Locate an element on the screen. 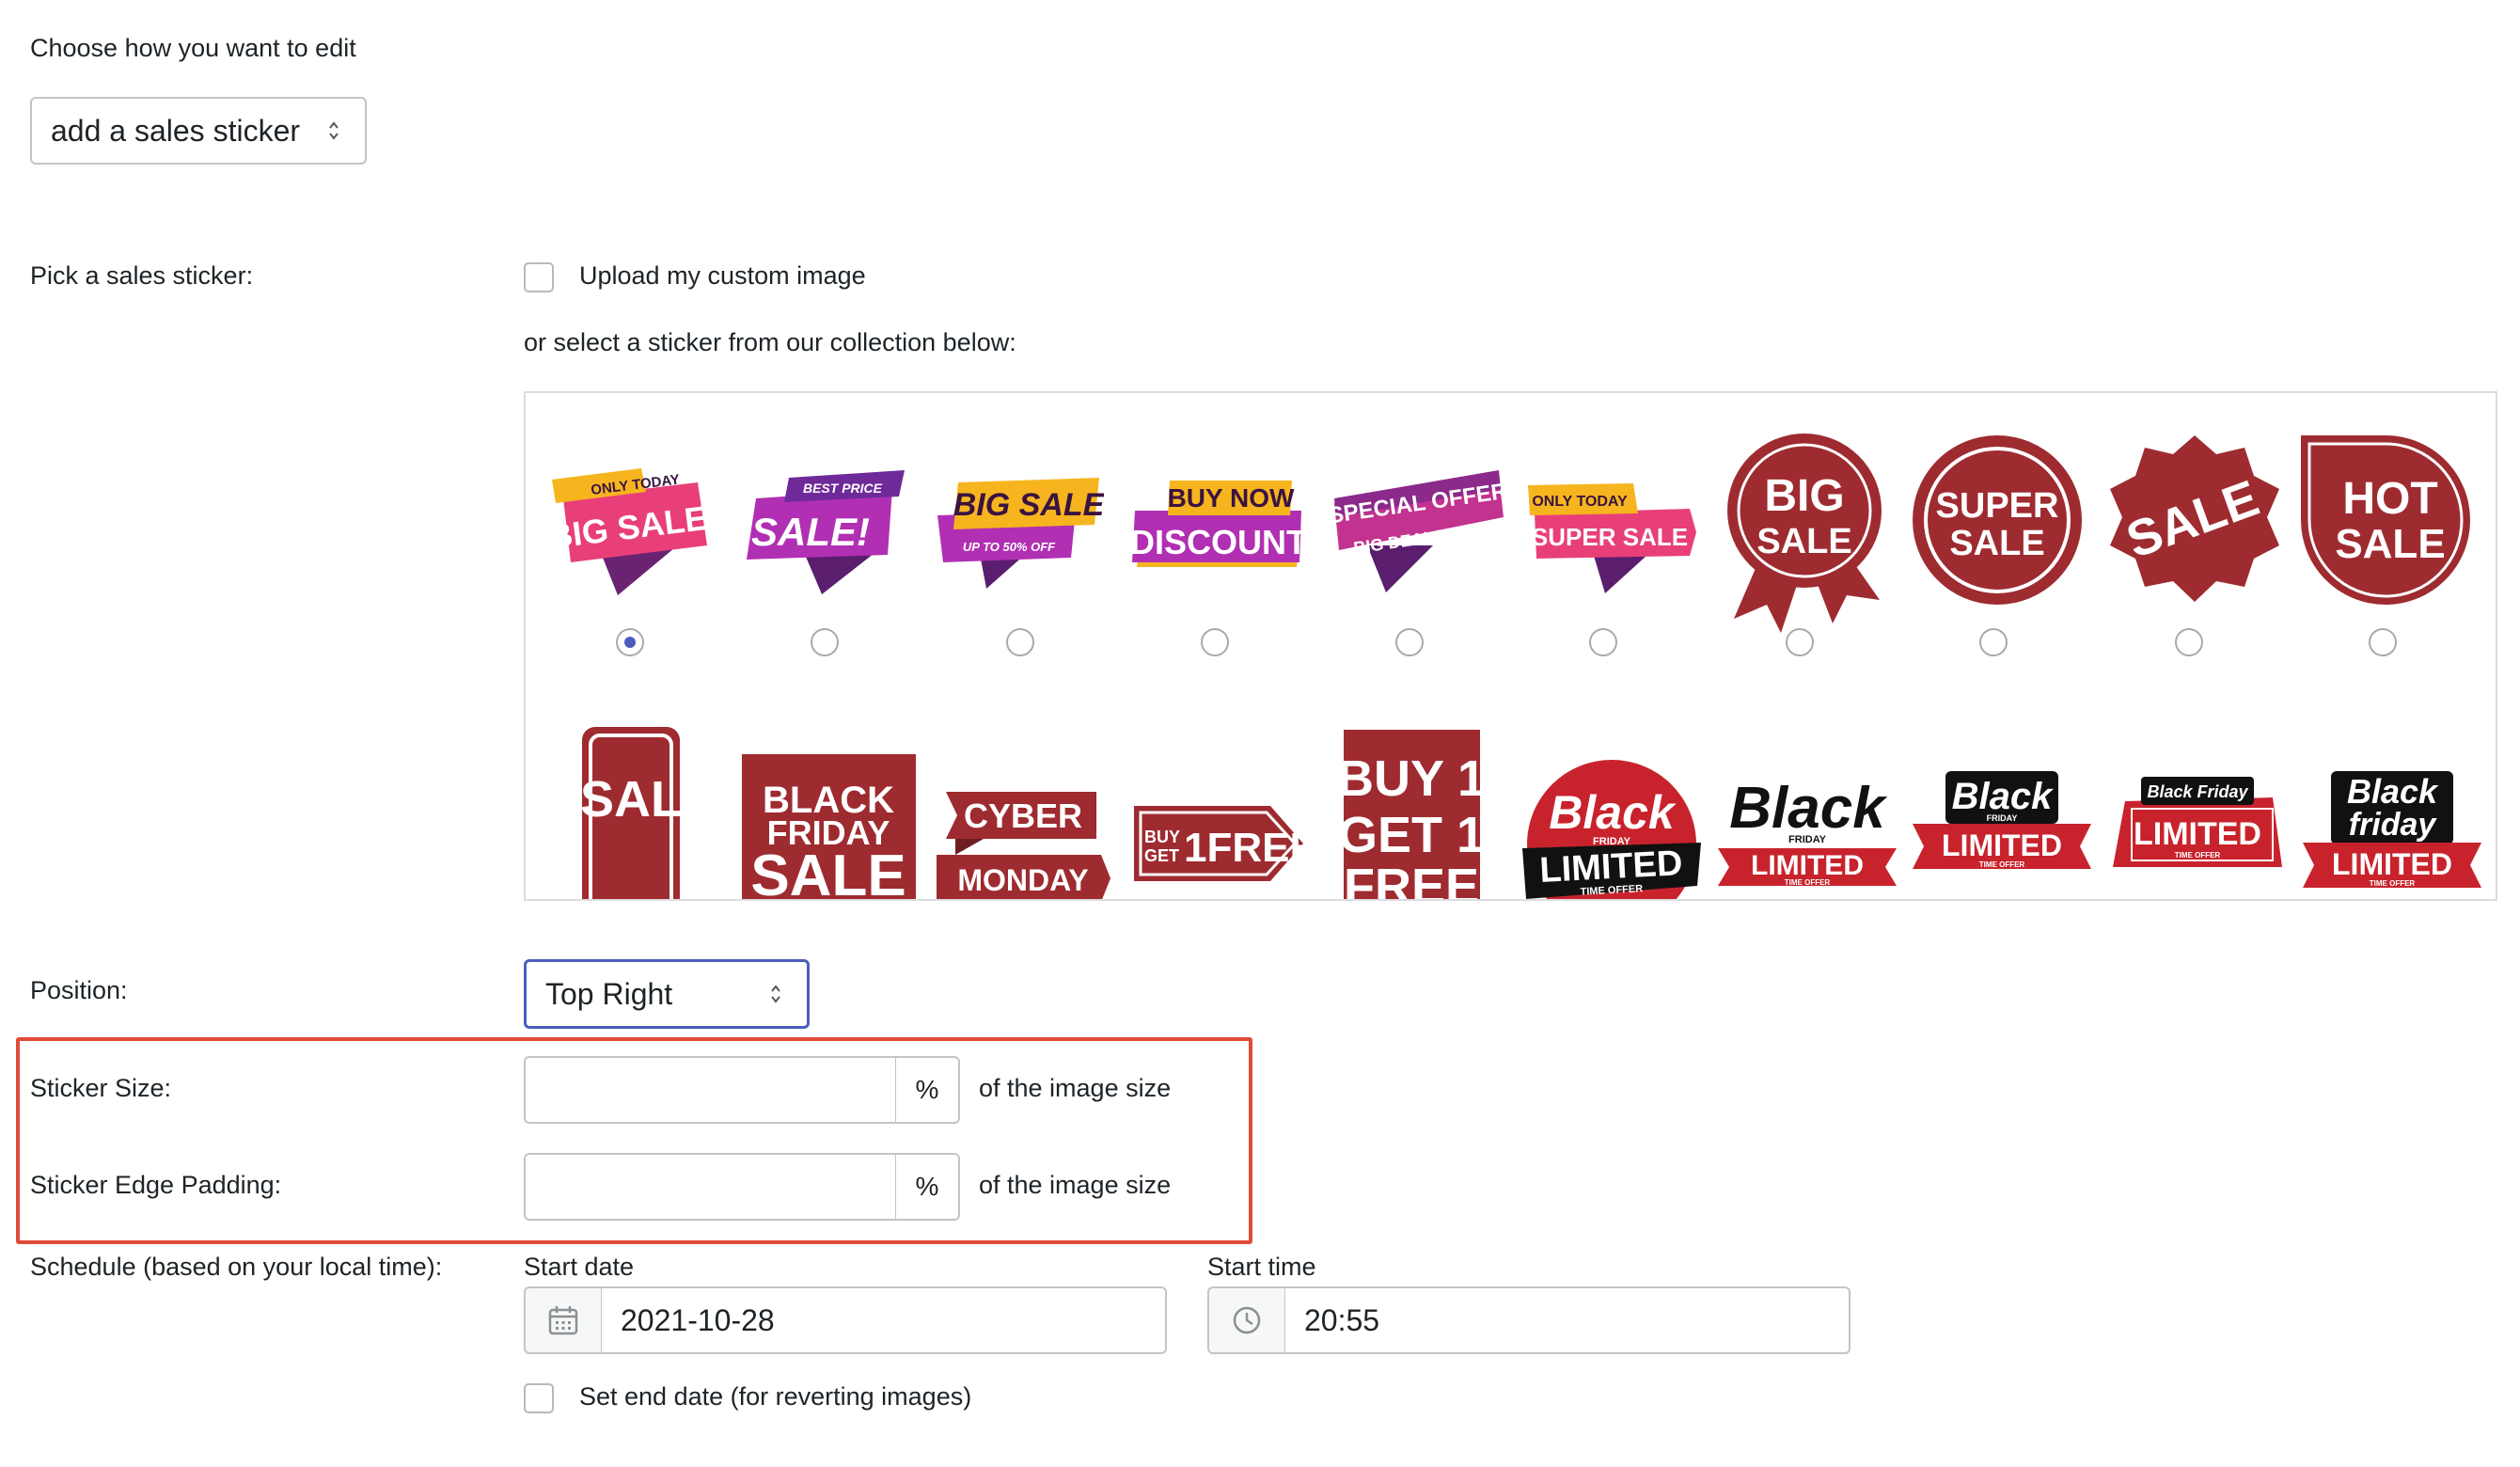 This screenshot has width=2520, height=1467. sticker-black-friday-limited-4: Black friday LIMITED TIME OFFER is located at coordinates (2392, 830).